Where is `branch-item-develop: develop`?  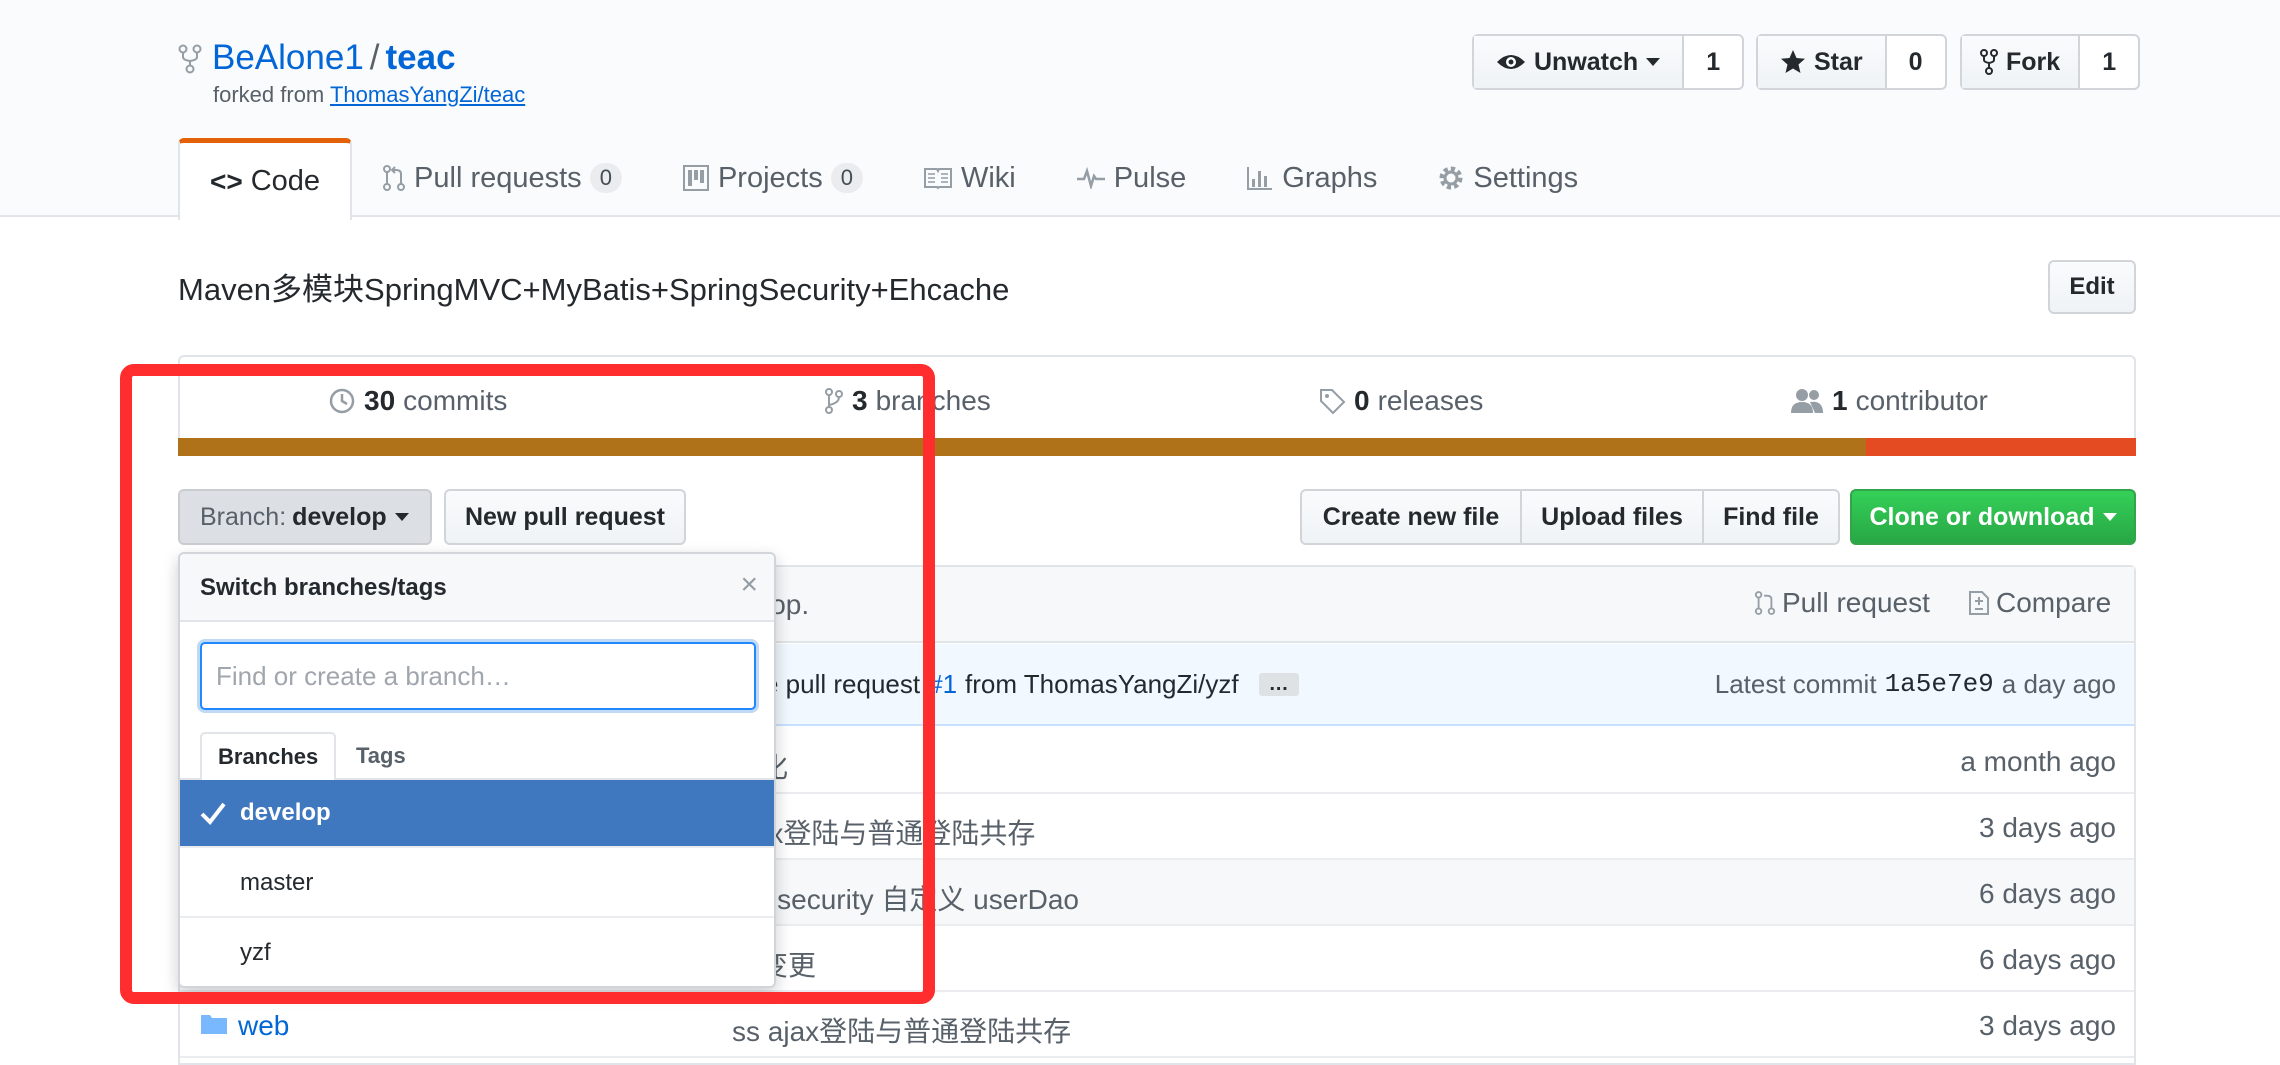 branch-item-develop: develop is located at coordinates (477, 814).